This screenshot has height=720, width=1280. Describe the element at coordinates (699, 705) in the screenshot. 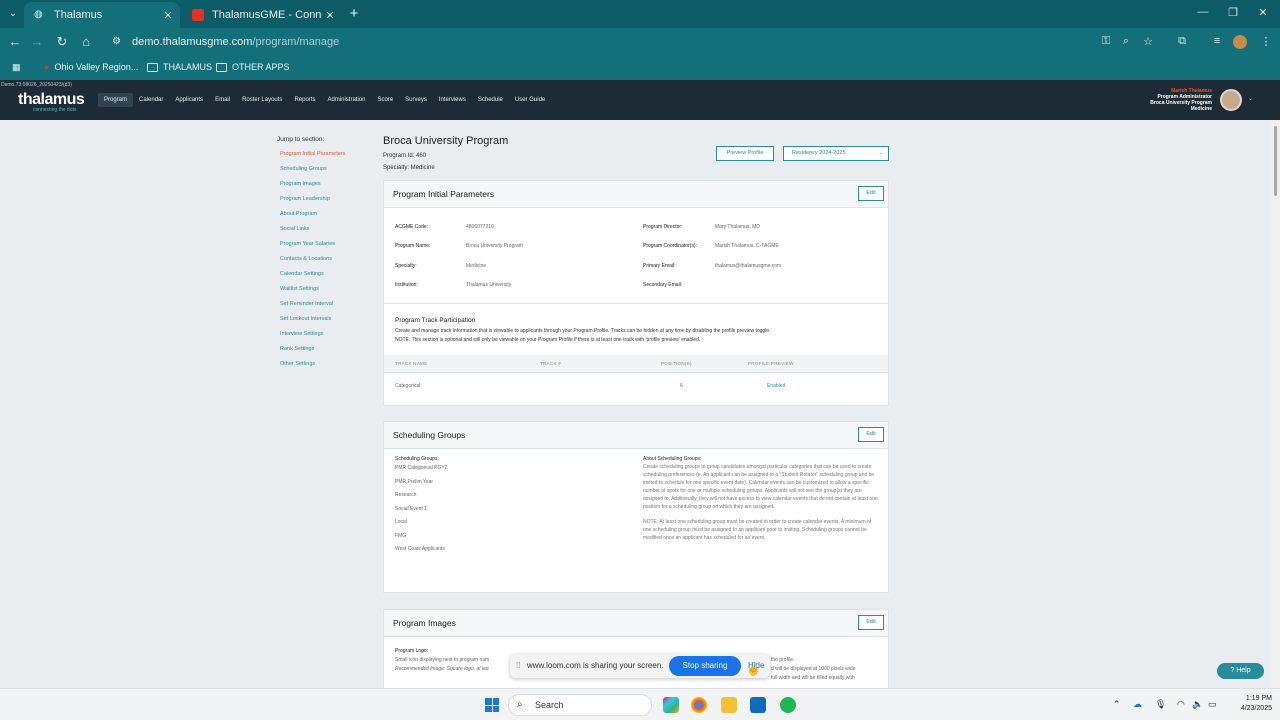

I see `chrome-icon` at that location.